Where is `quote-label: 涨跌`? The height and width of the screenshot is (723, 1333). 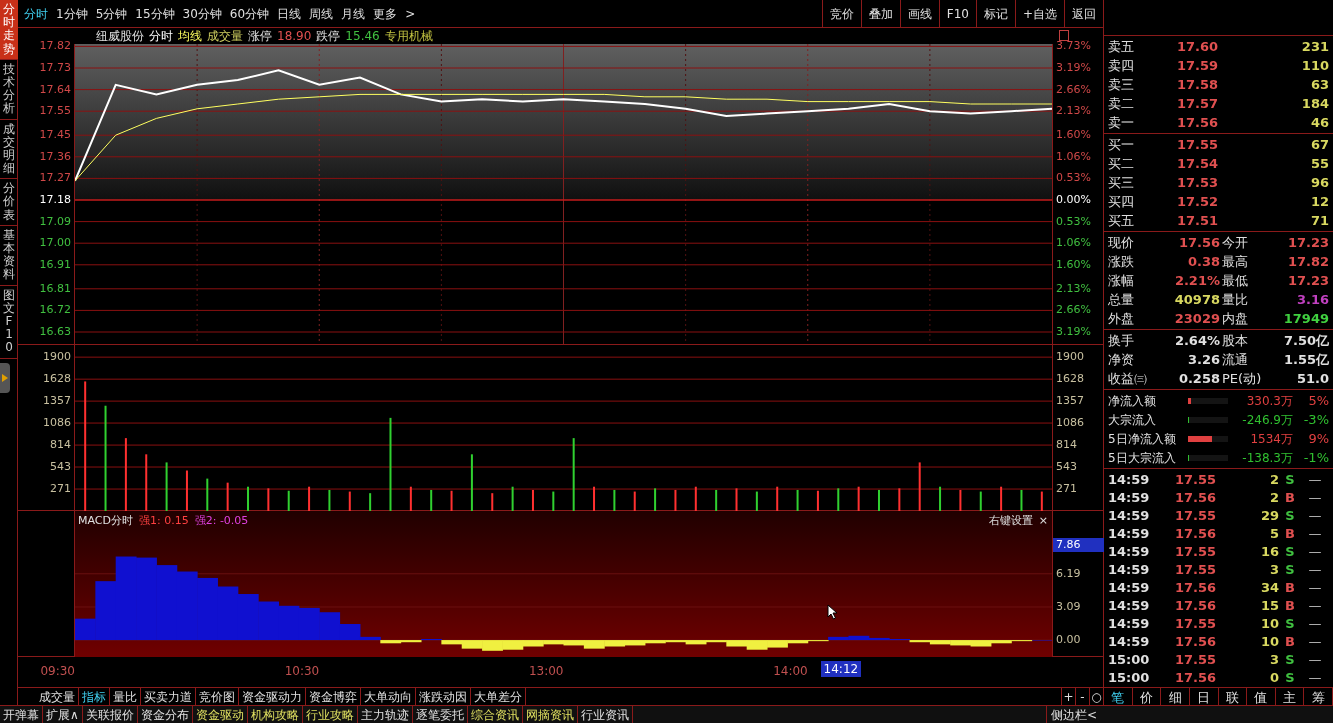
quote-label: 涨跌 is located at coordinates (1121, 261).